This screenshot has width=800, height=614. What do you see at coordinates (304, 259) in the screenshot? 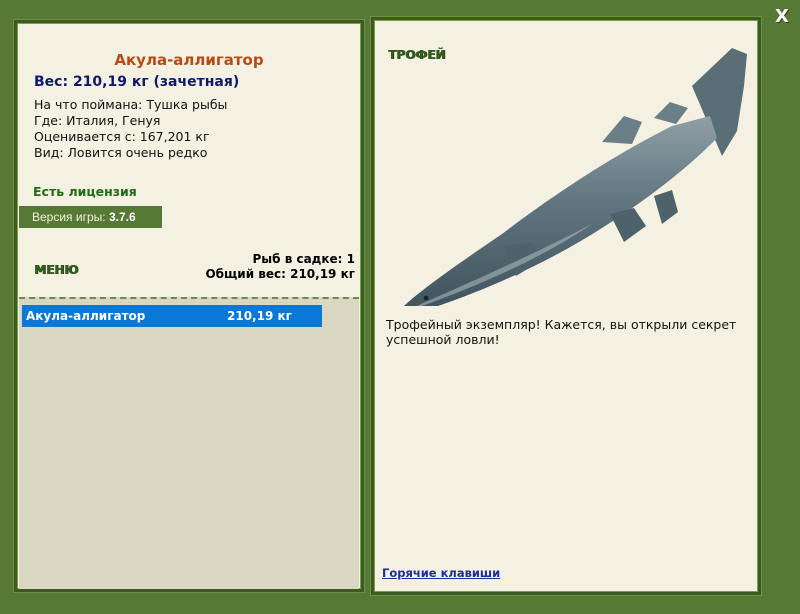
I see `keepnet-count: Рыб в садке: 1` at bounding box center [304, 259].